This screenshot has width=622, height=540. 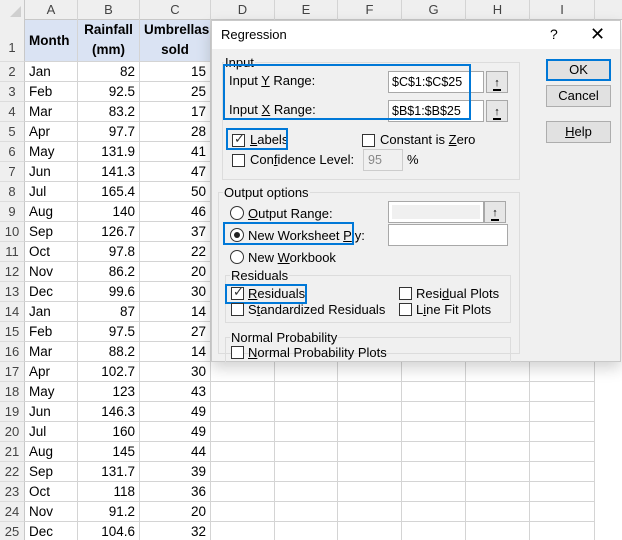 I want to click on cancel-button: Cancel, so click(x=578, y=96).